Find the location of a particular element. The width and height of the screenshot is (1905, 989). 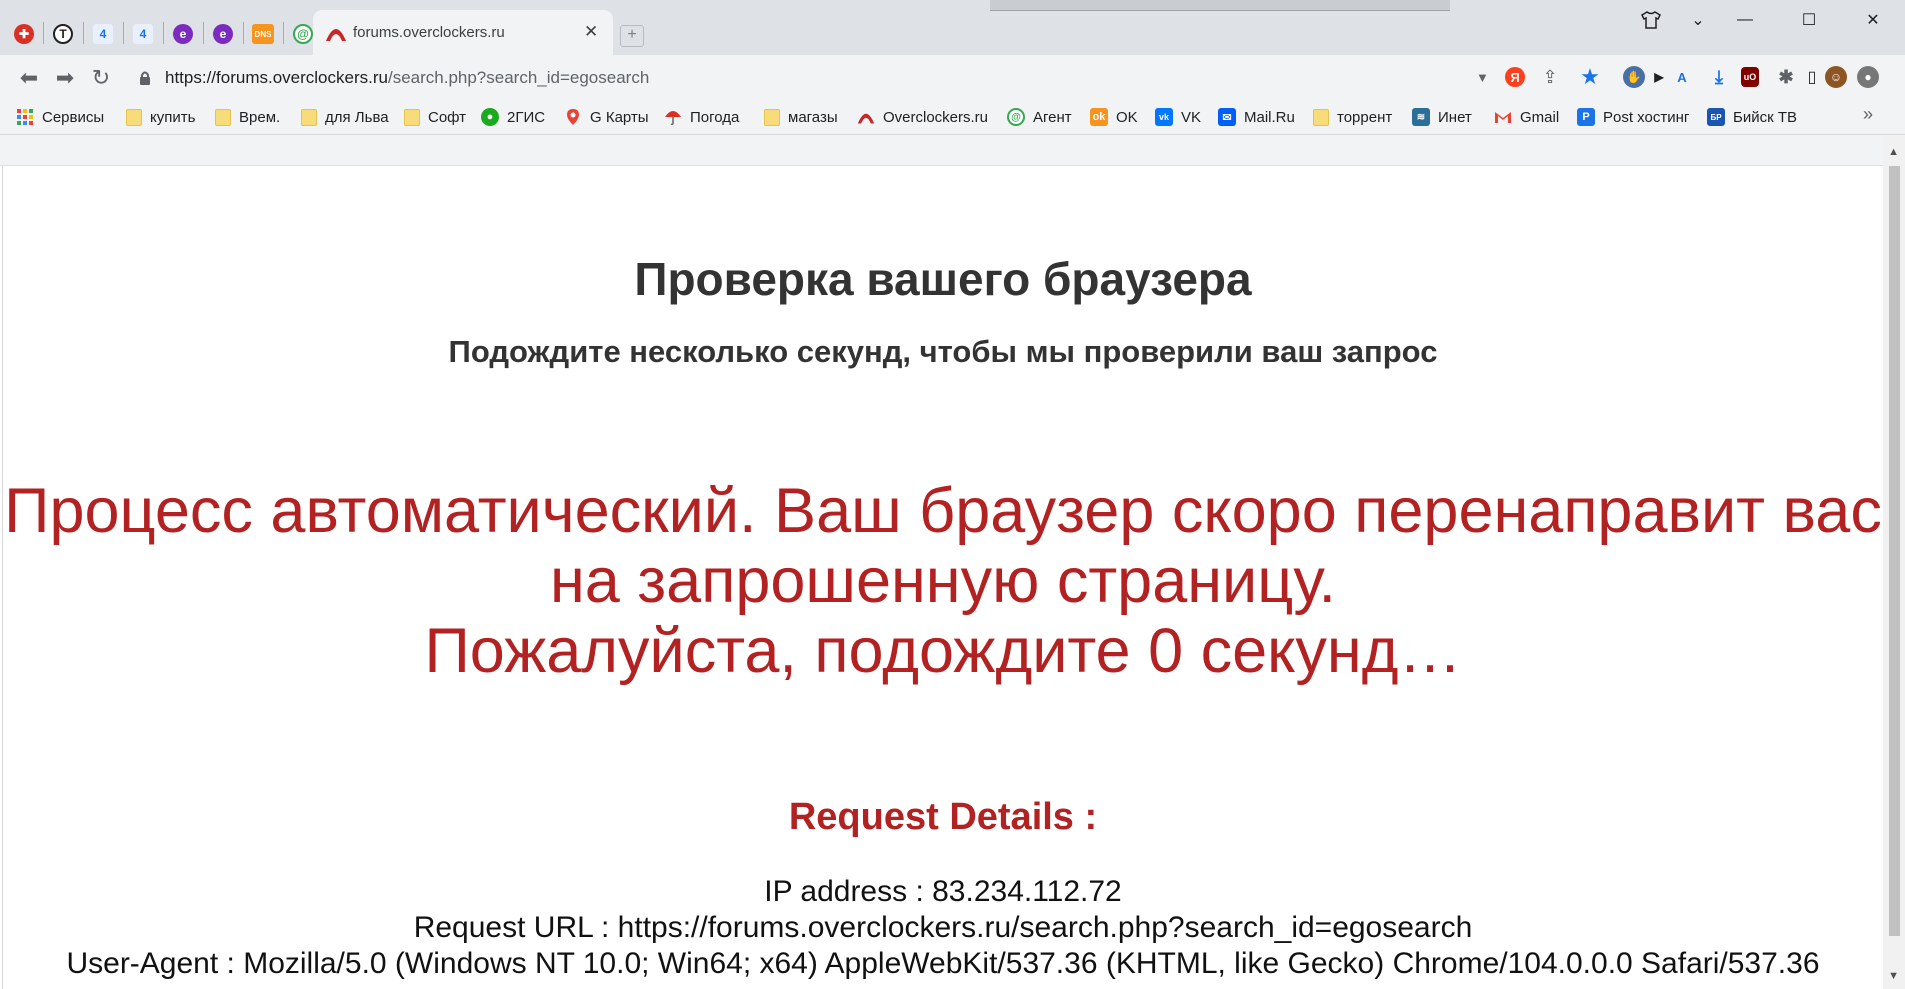

bookmark-label: Софт is located at coordinates (447, 117).